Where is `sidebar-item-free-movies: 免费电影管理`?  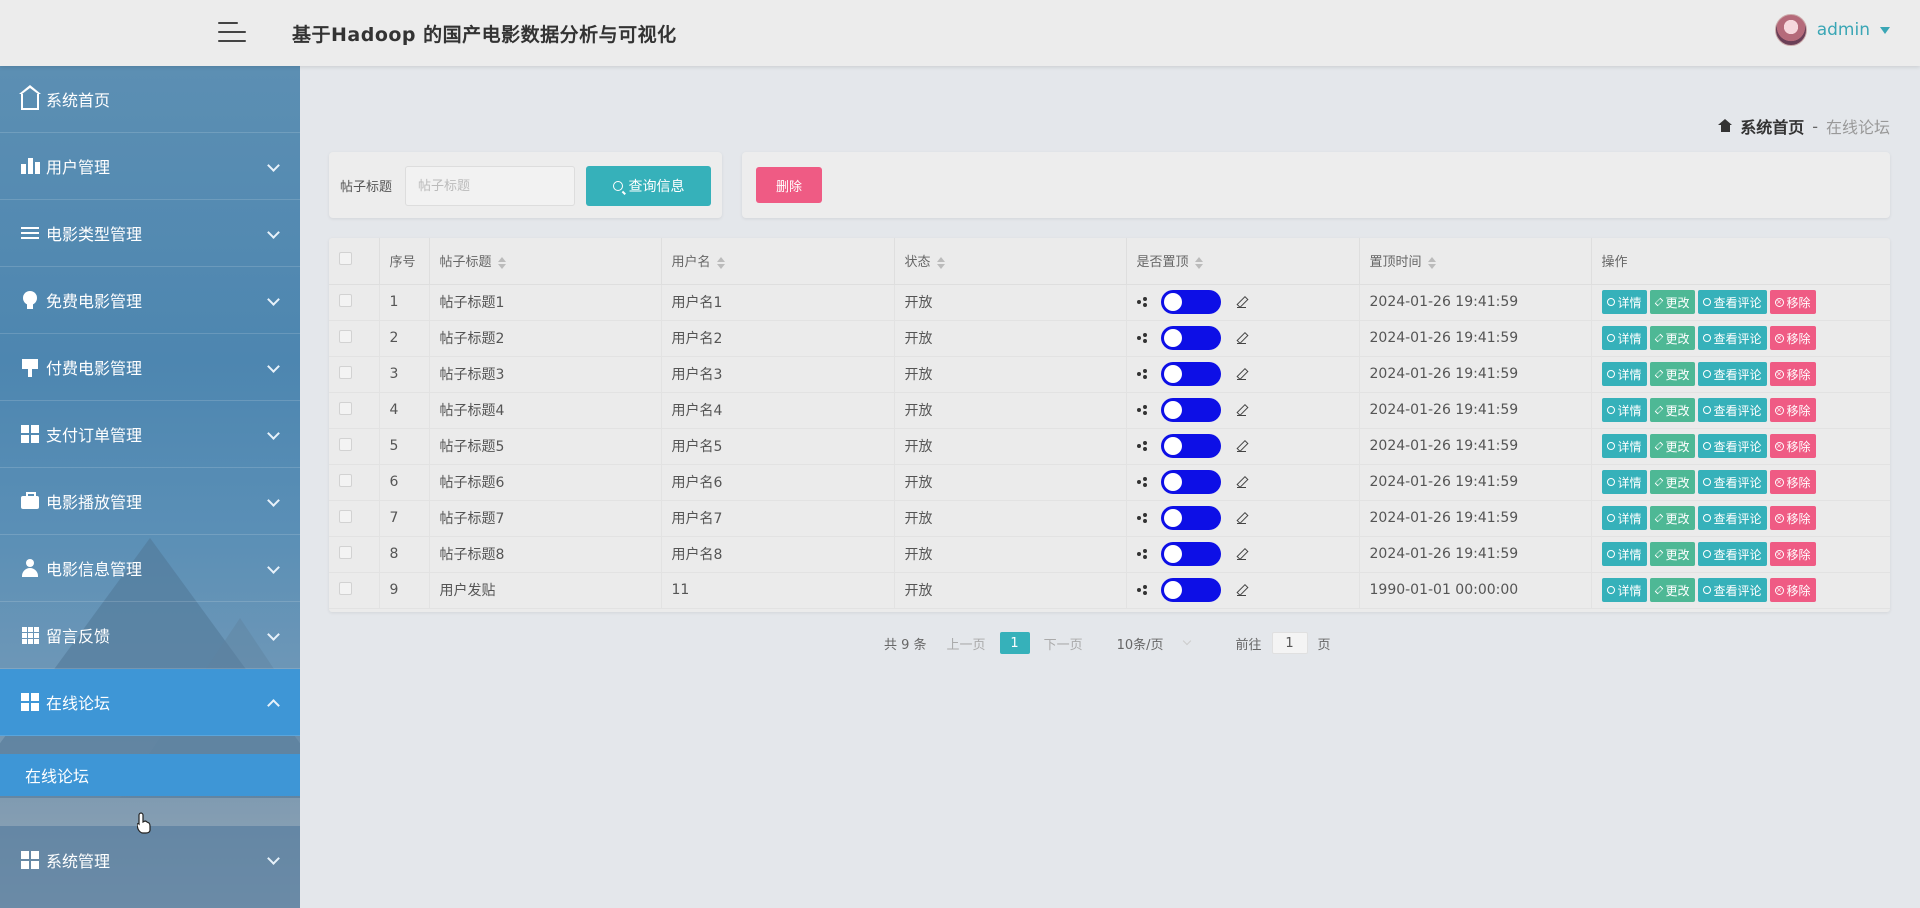 sidebar-item-free-movies: 免费电影管理 is located at coordinates (150, 300).